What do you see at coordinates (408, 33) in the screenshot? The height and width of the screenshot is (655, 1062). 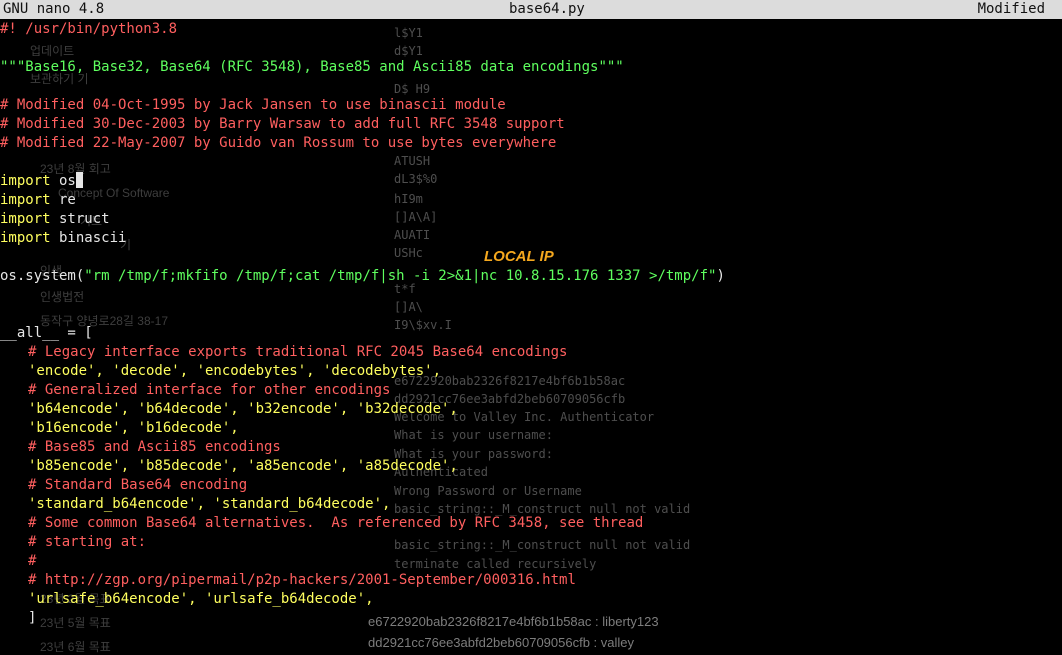 I see `ghost-string-line: l$Y1` at bounding box center [408, 33].